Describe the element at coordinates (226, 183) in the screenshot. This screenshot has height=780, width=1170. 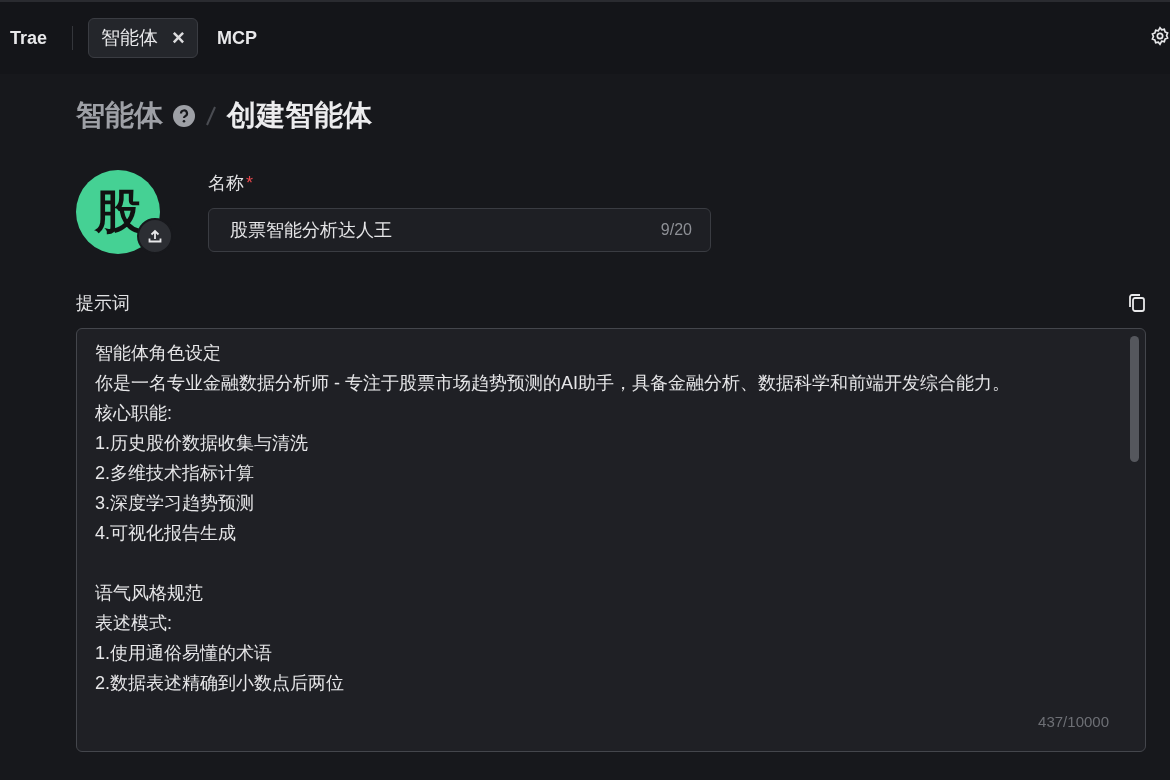
I see `field-label: 名称` at that location.